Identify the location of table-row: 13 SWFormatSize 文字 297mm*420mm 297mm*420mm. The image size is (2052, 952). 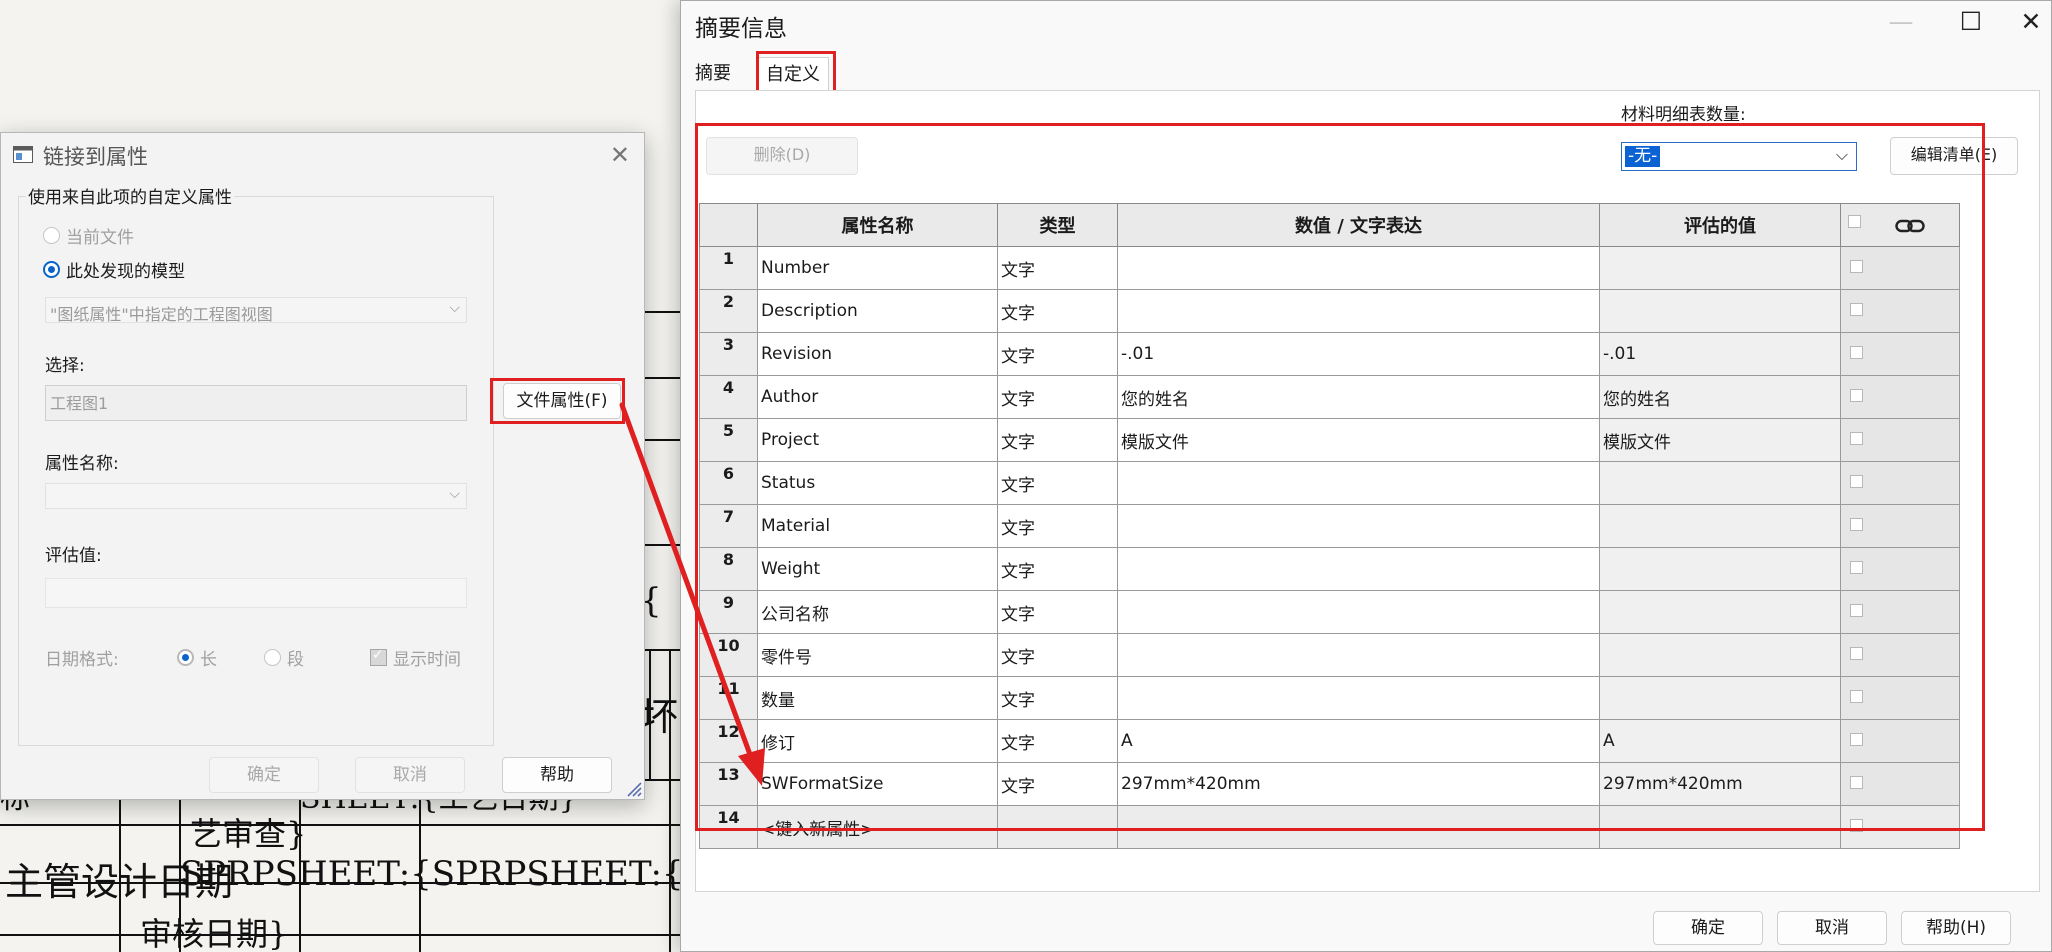
(1329, 784).